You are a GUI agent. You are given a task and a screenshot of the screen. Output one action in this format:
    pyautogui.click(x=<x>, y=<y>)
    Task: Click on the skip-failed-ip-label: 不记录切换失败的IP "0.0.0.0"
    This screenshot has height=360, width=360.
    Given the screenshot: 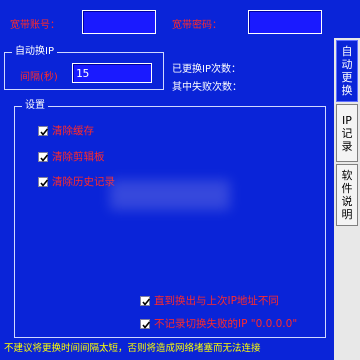 What is the action you would take?
    pyautogui.click(x=226, y=324)
    